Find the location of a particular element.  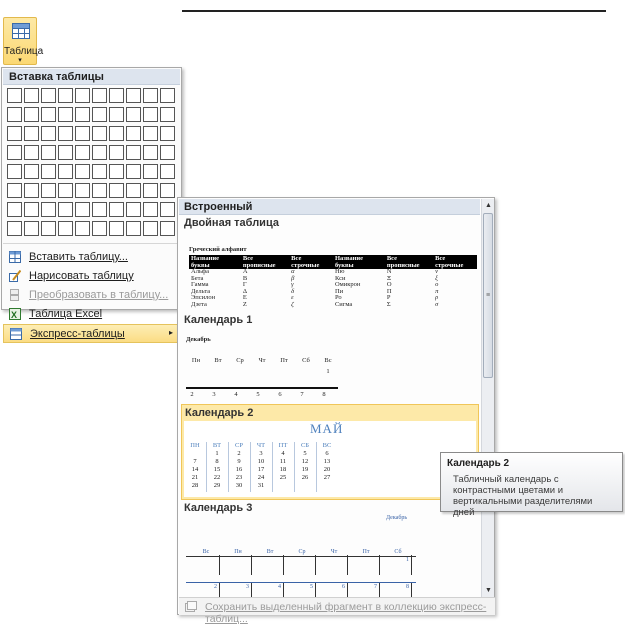

calendar-3-divider is located at coordinates (283, 590).